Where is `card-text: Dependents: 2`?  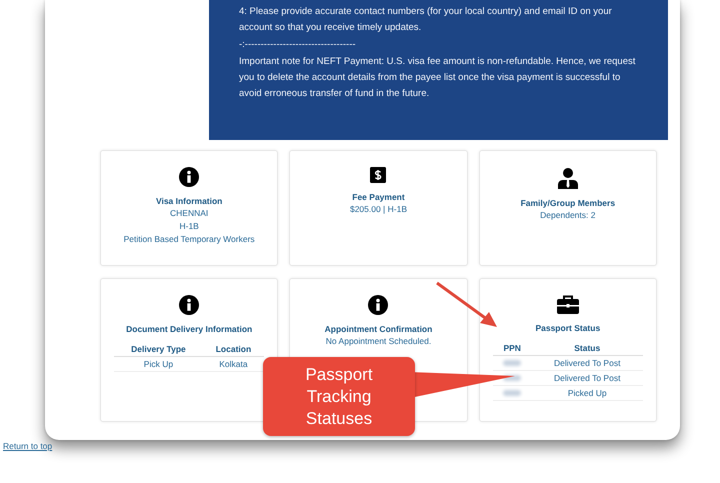
card-text: Dependents: 2 is located at coordinates (568, 215).